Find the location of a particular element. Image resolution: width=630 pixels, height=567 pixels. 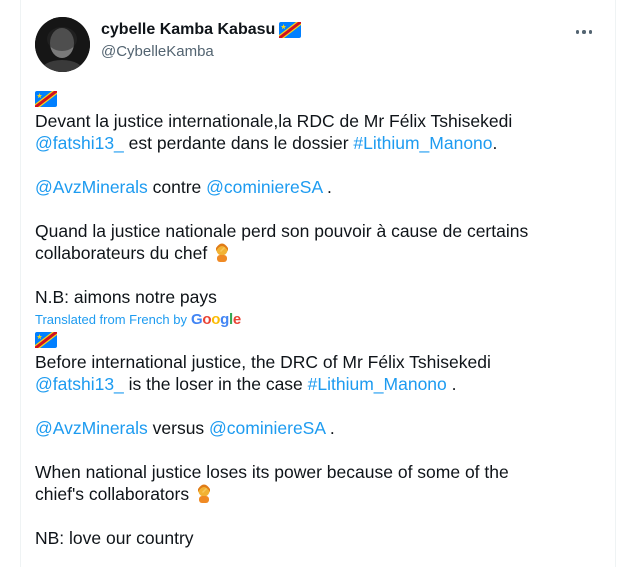

more-options-icon is located at coordinates (584, 32).